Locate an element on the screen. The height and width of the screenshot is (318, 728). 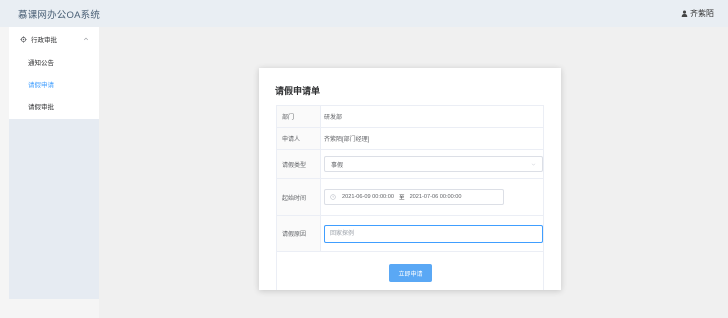
dialog-title: 请假申请单 is located at coordinates (298, 91).